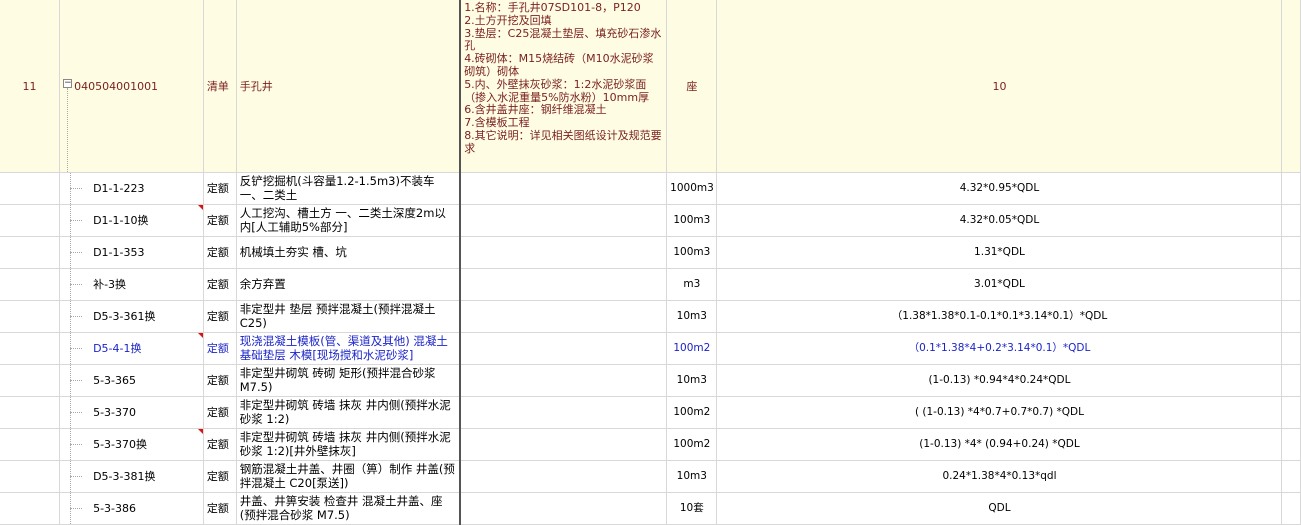 The image size is (1301, 525). Describe the element at coordinates (348, 412) in the screenshot. I see `quota-name: 非定型井砌筑 砖墙 抹灰 井内侧(预拌水泥砂浆 1:2)` at that location.